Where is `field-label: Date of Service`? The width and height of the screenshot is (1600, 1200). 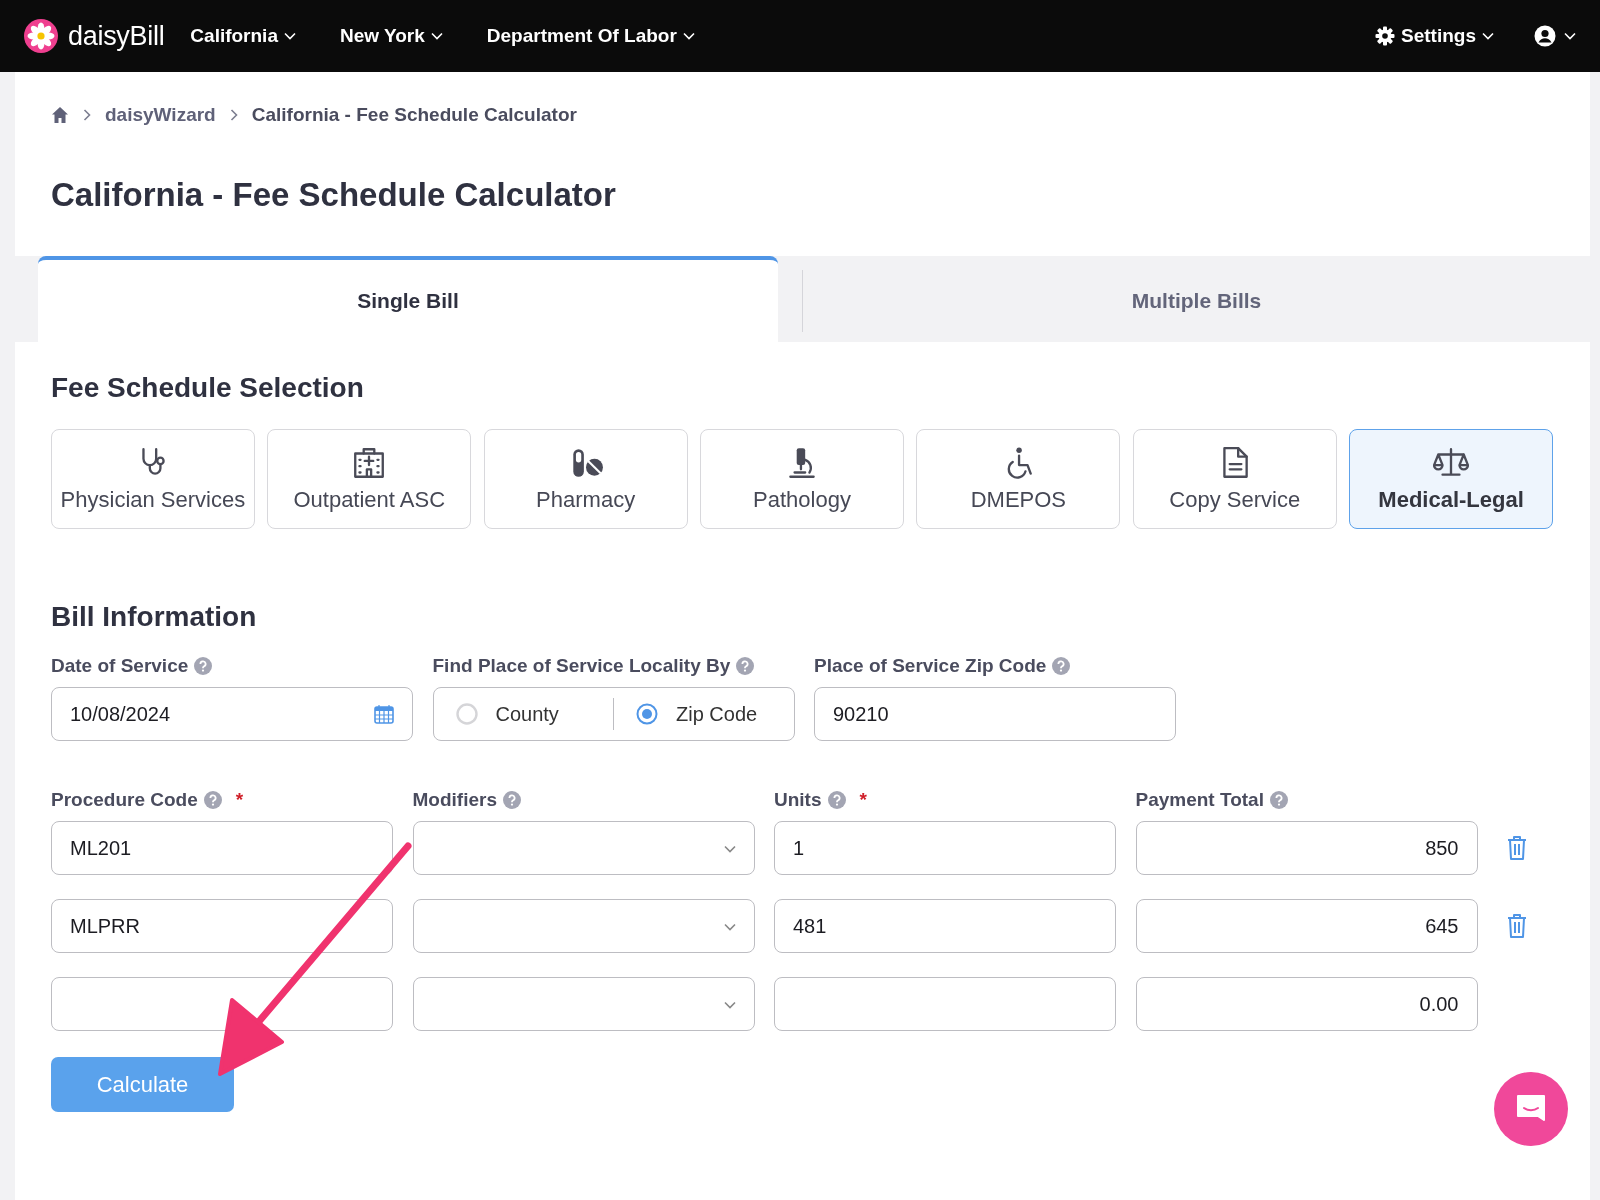
field-label: Date of Service is located at coordinates (120, 666).